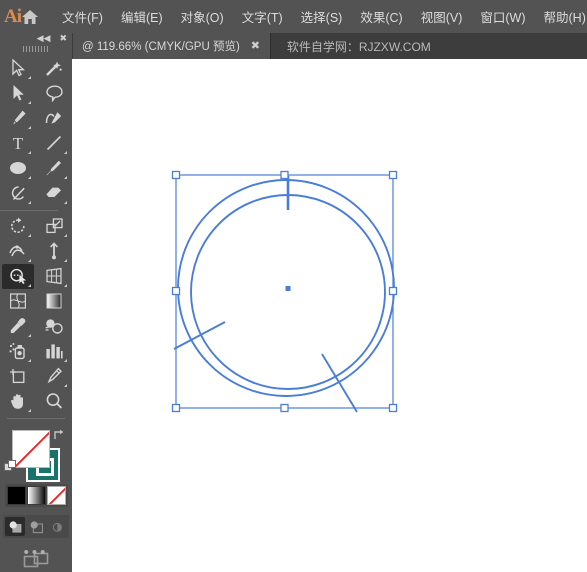 Image resolution: width=587 pixels, height=572 pixels. Describe the element at coordinates (442, 16) in the screenshot. I see `menu-view: 视图(V)` at that location.